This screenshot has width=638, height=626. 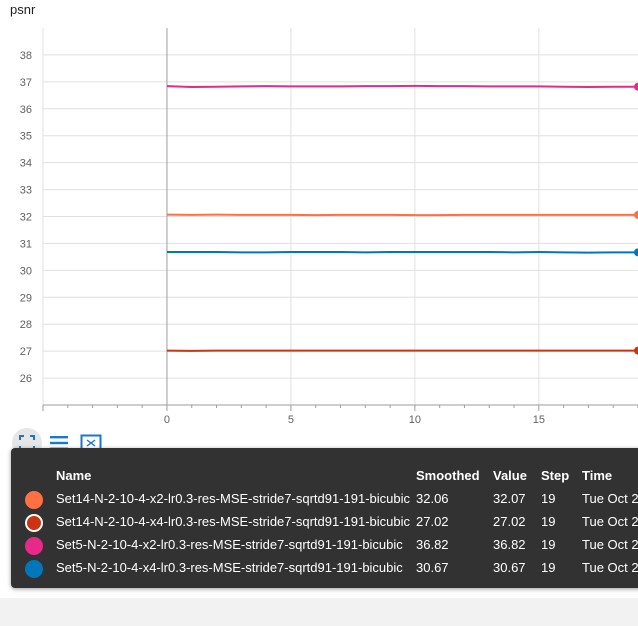 What do you see at coordinates (555, 475) in the screenshot?
I see `header-step: Step` at bounding box center [555, 475].